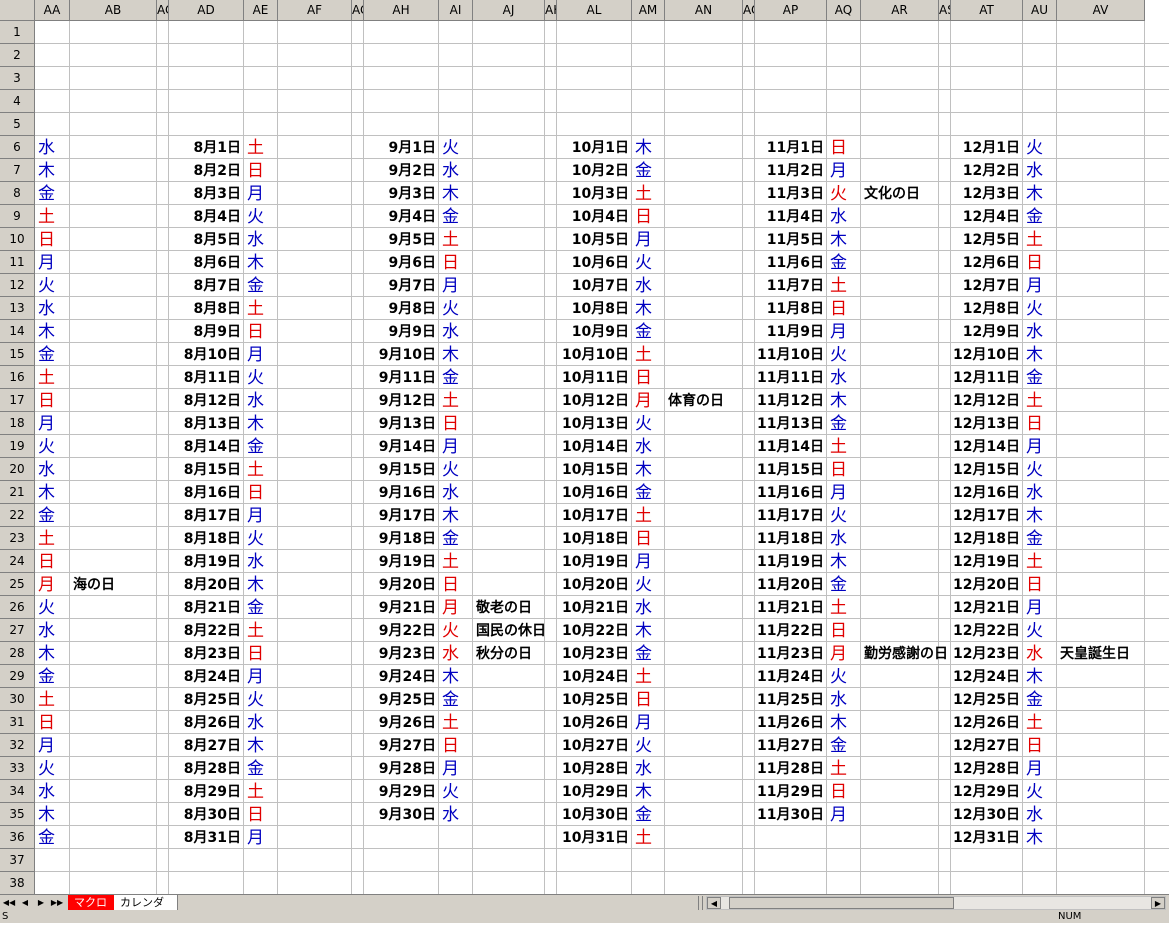 The height and width of the screenshot is (925, 1169). I want to click on date-cell: 12月21日, so click(987, 607).